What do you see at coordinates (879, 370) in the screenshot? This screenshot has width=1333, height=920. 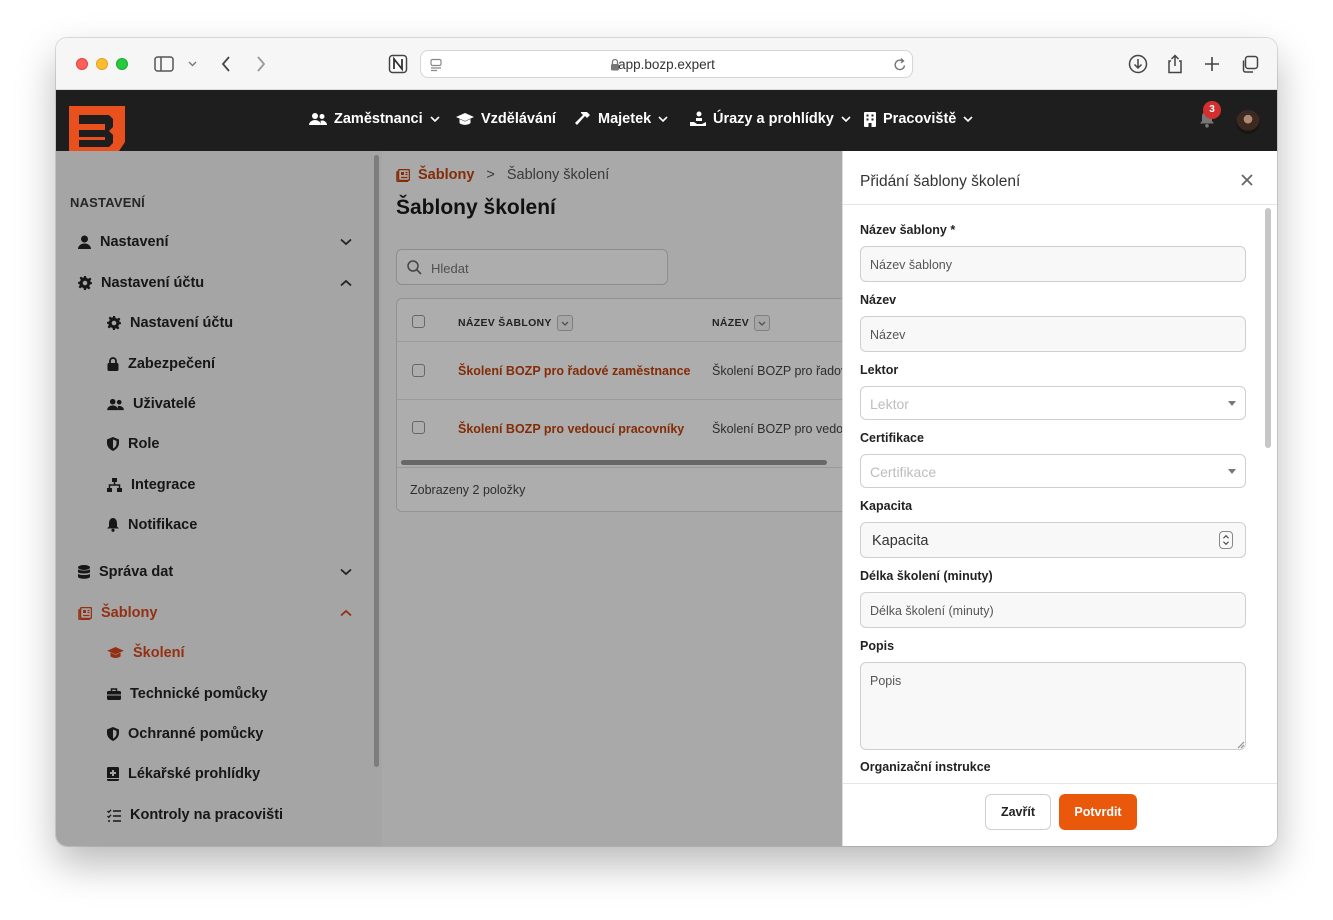 I see `field-label-lecturer: Lektor` at bounding box center [879, 370].